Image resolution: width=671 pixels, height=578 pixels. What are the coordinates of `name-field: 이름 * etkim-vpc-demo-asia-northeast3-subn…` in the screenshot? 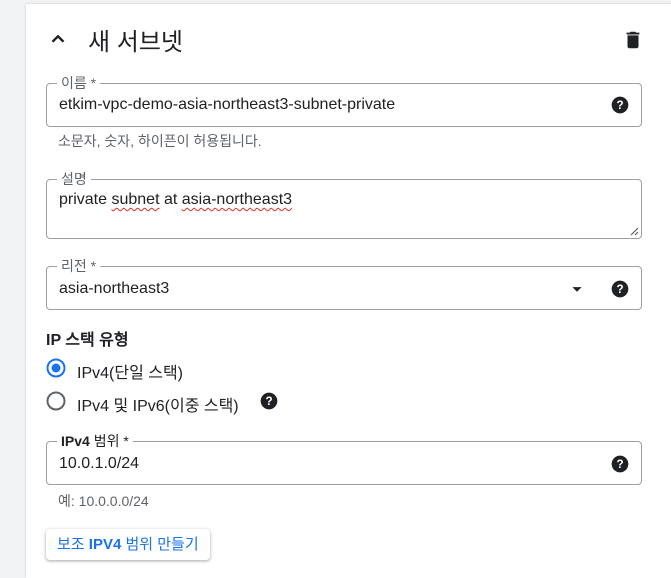 It's located at (344, 101).